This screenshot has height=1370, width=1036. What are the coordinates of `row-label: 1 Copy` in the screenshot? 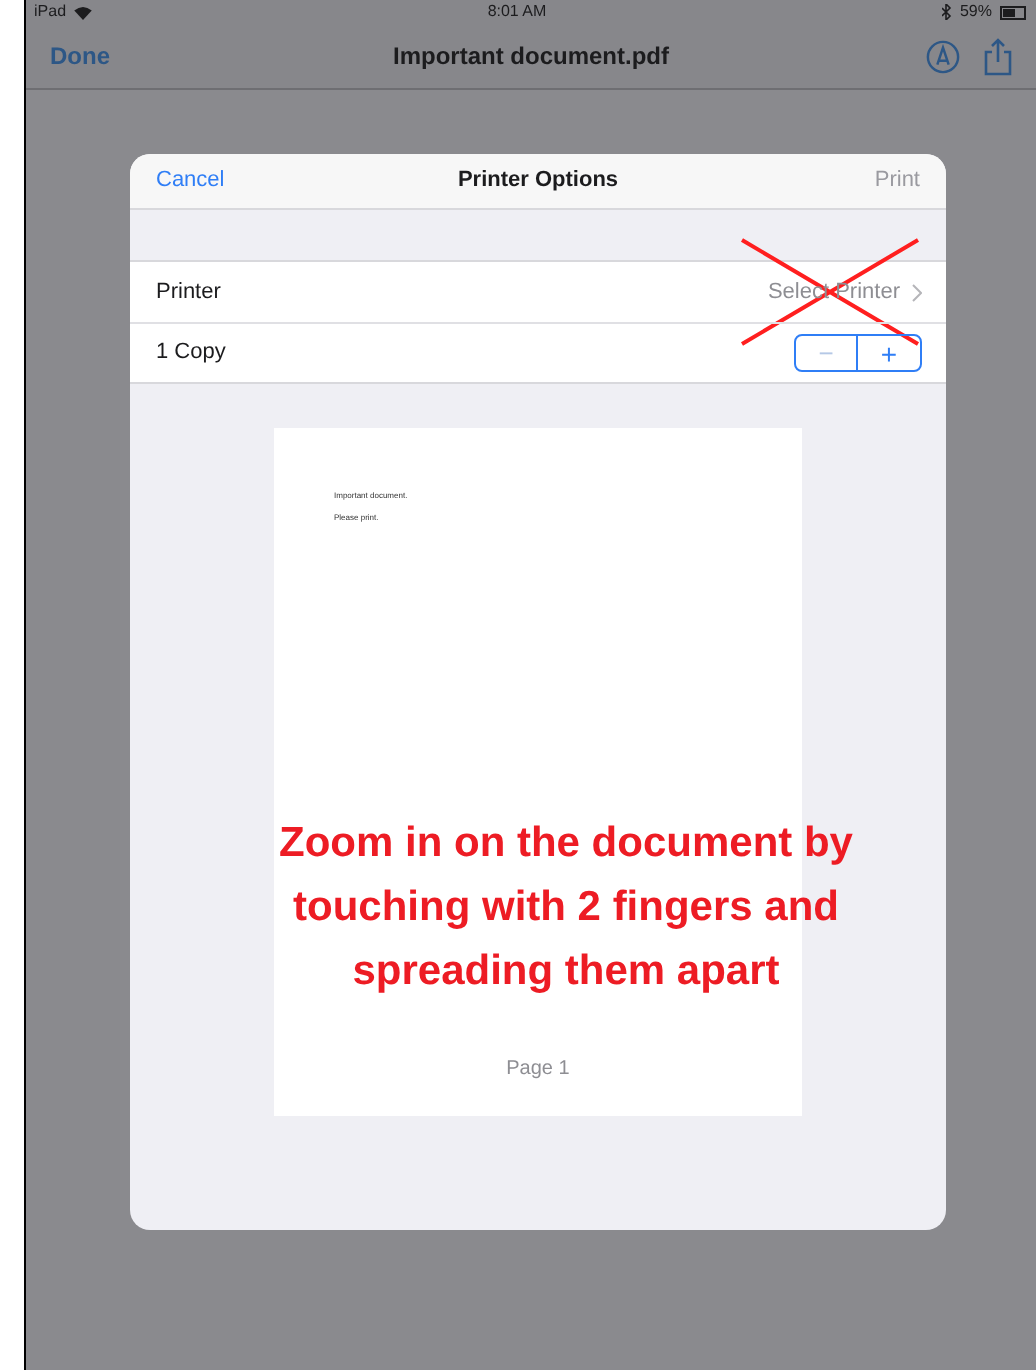 It's located at (191, 353).